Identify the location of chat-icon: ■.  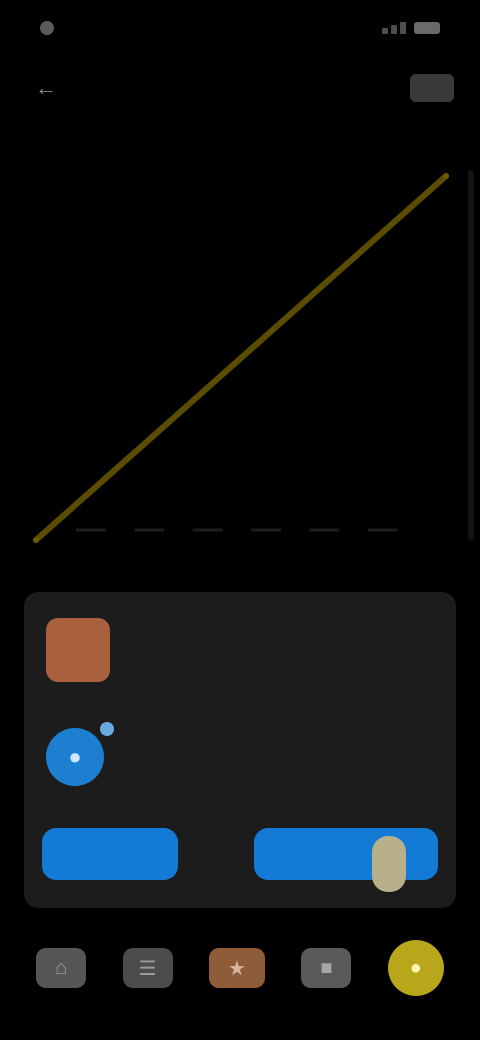
(326, 967).